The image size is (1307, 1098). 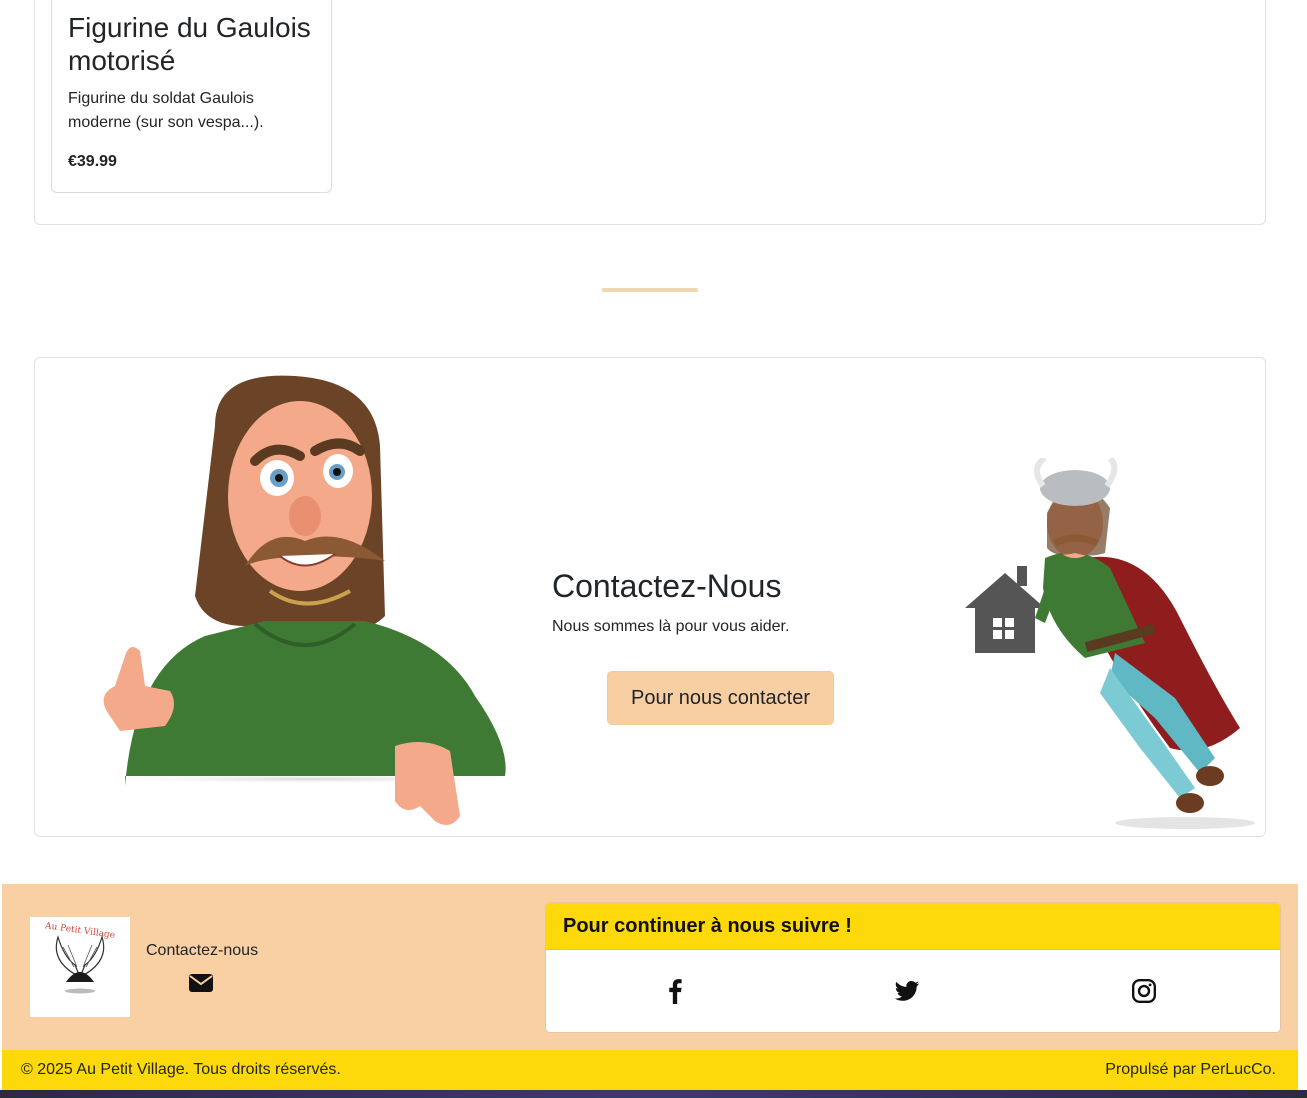 What do you see at coordinates (1190, 1069) in the screenshot?
I see `powered-by-text: Propulsé par PerLucCo.` at bounding box center [1190, 1069].